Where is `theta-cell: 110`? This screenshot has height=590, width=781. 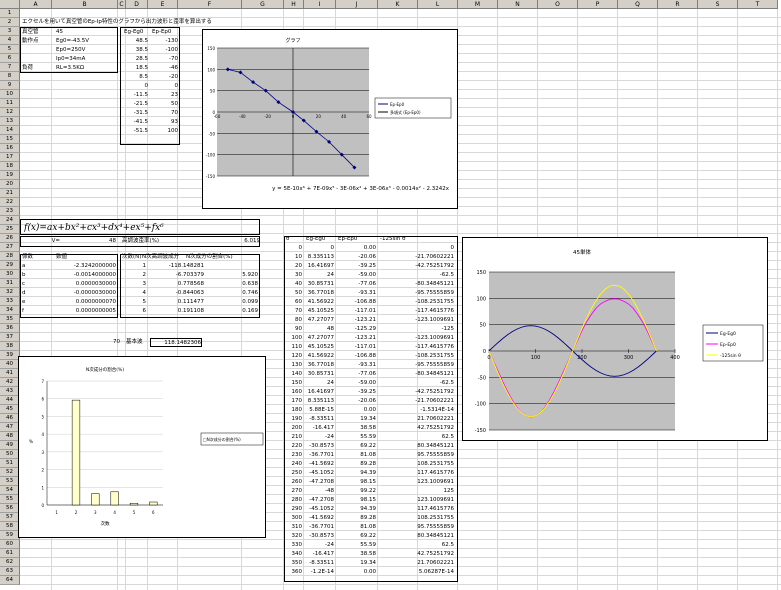 theta-cell: 110 is located at coordinates (294, 347).